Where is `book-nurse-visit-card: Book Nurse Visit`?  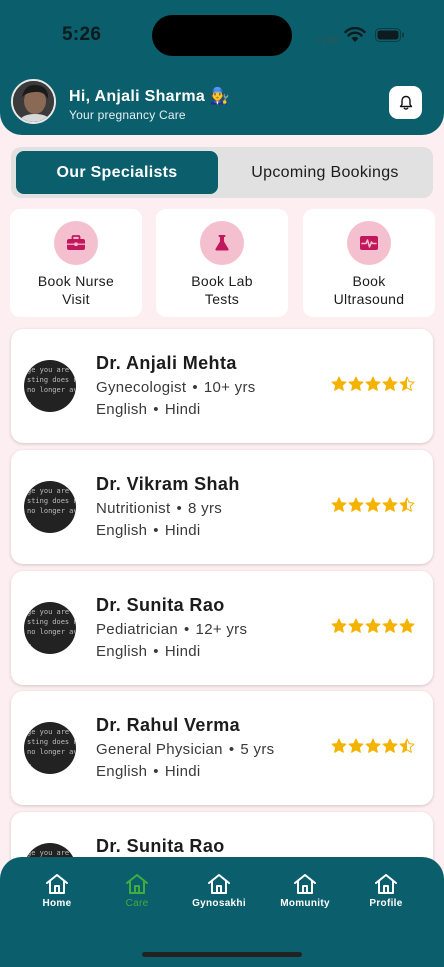 book-nurse-visit-card: Book Nurse Visit is located at coordinates (76, 263).